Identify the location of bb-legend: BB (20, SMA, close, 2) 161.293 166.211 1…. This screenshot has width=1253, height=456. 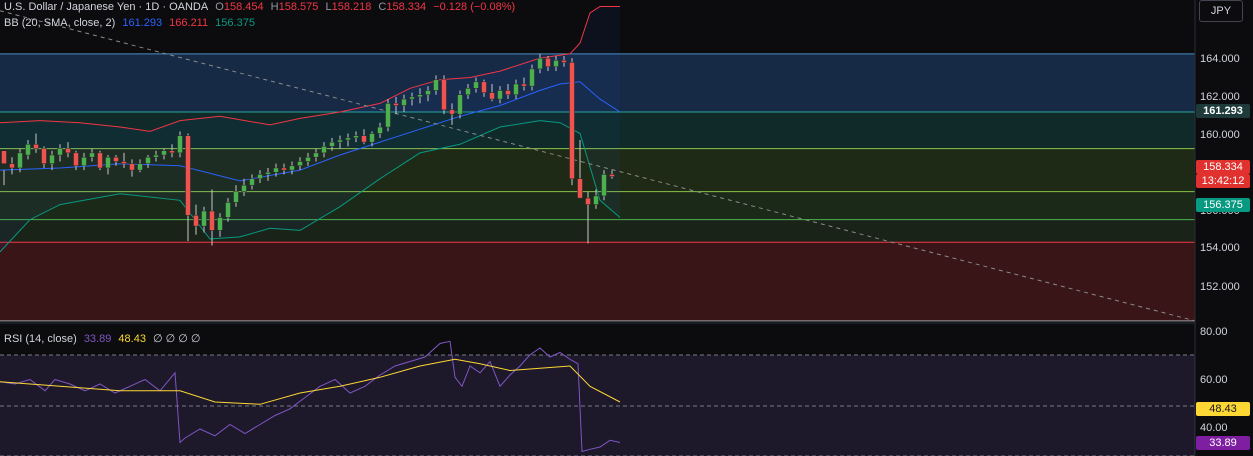
(131, 23).